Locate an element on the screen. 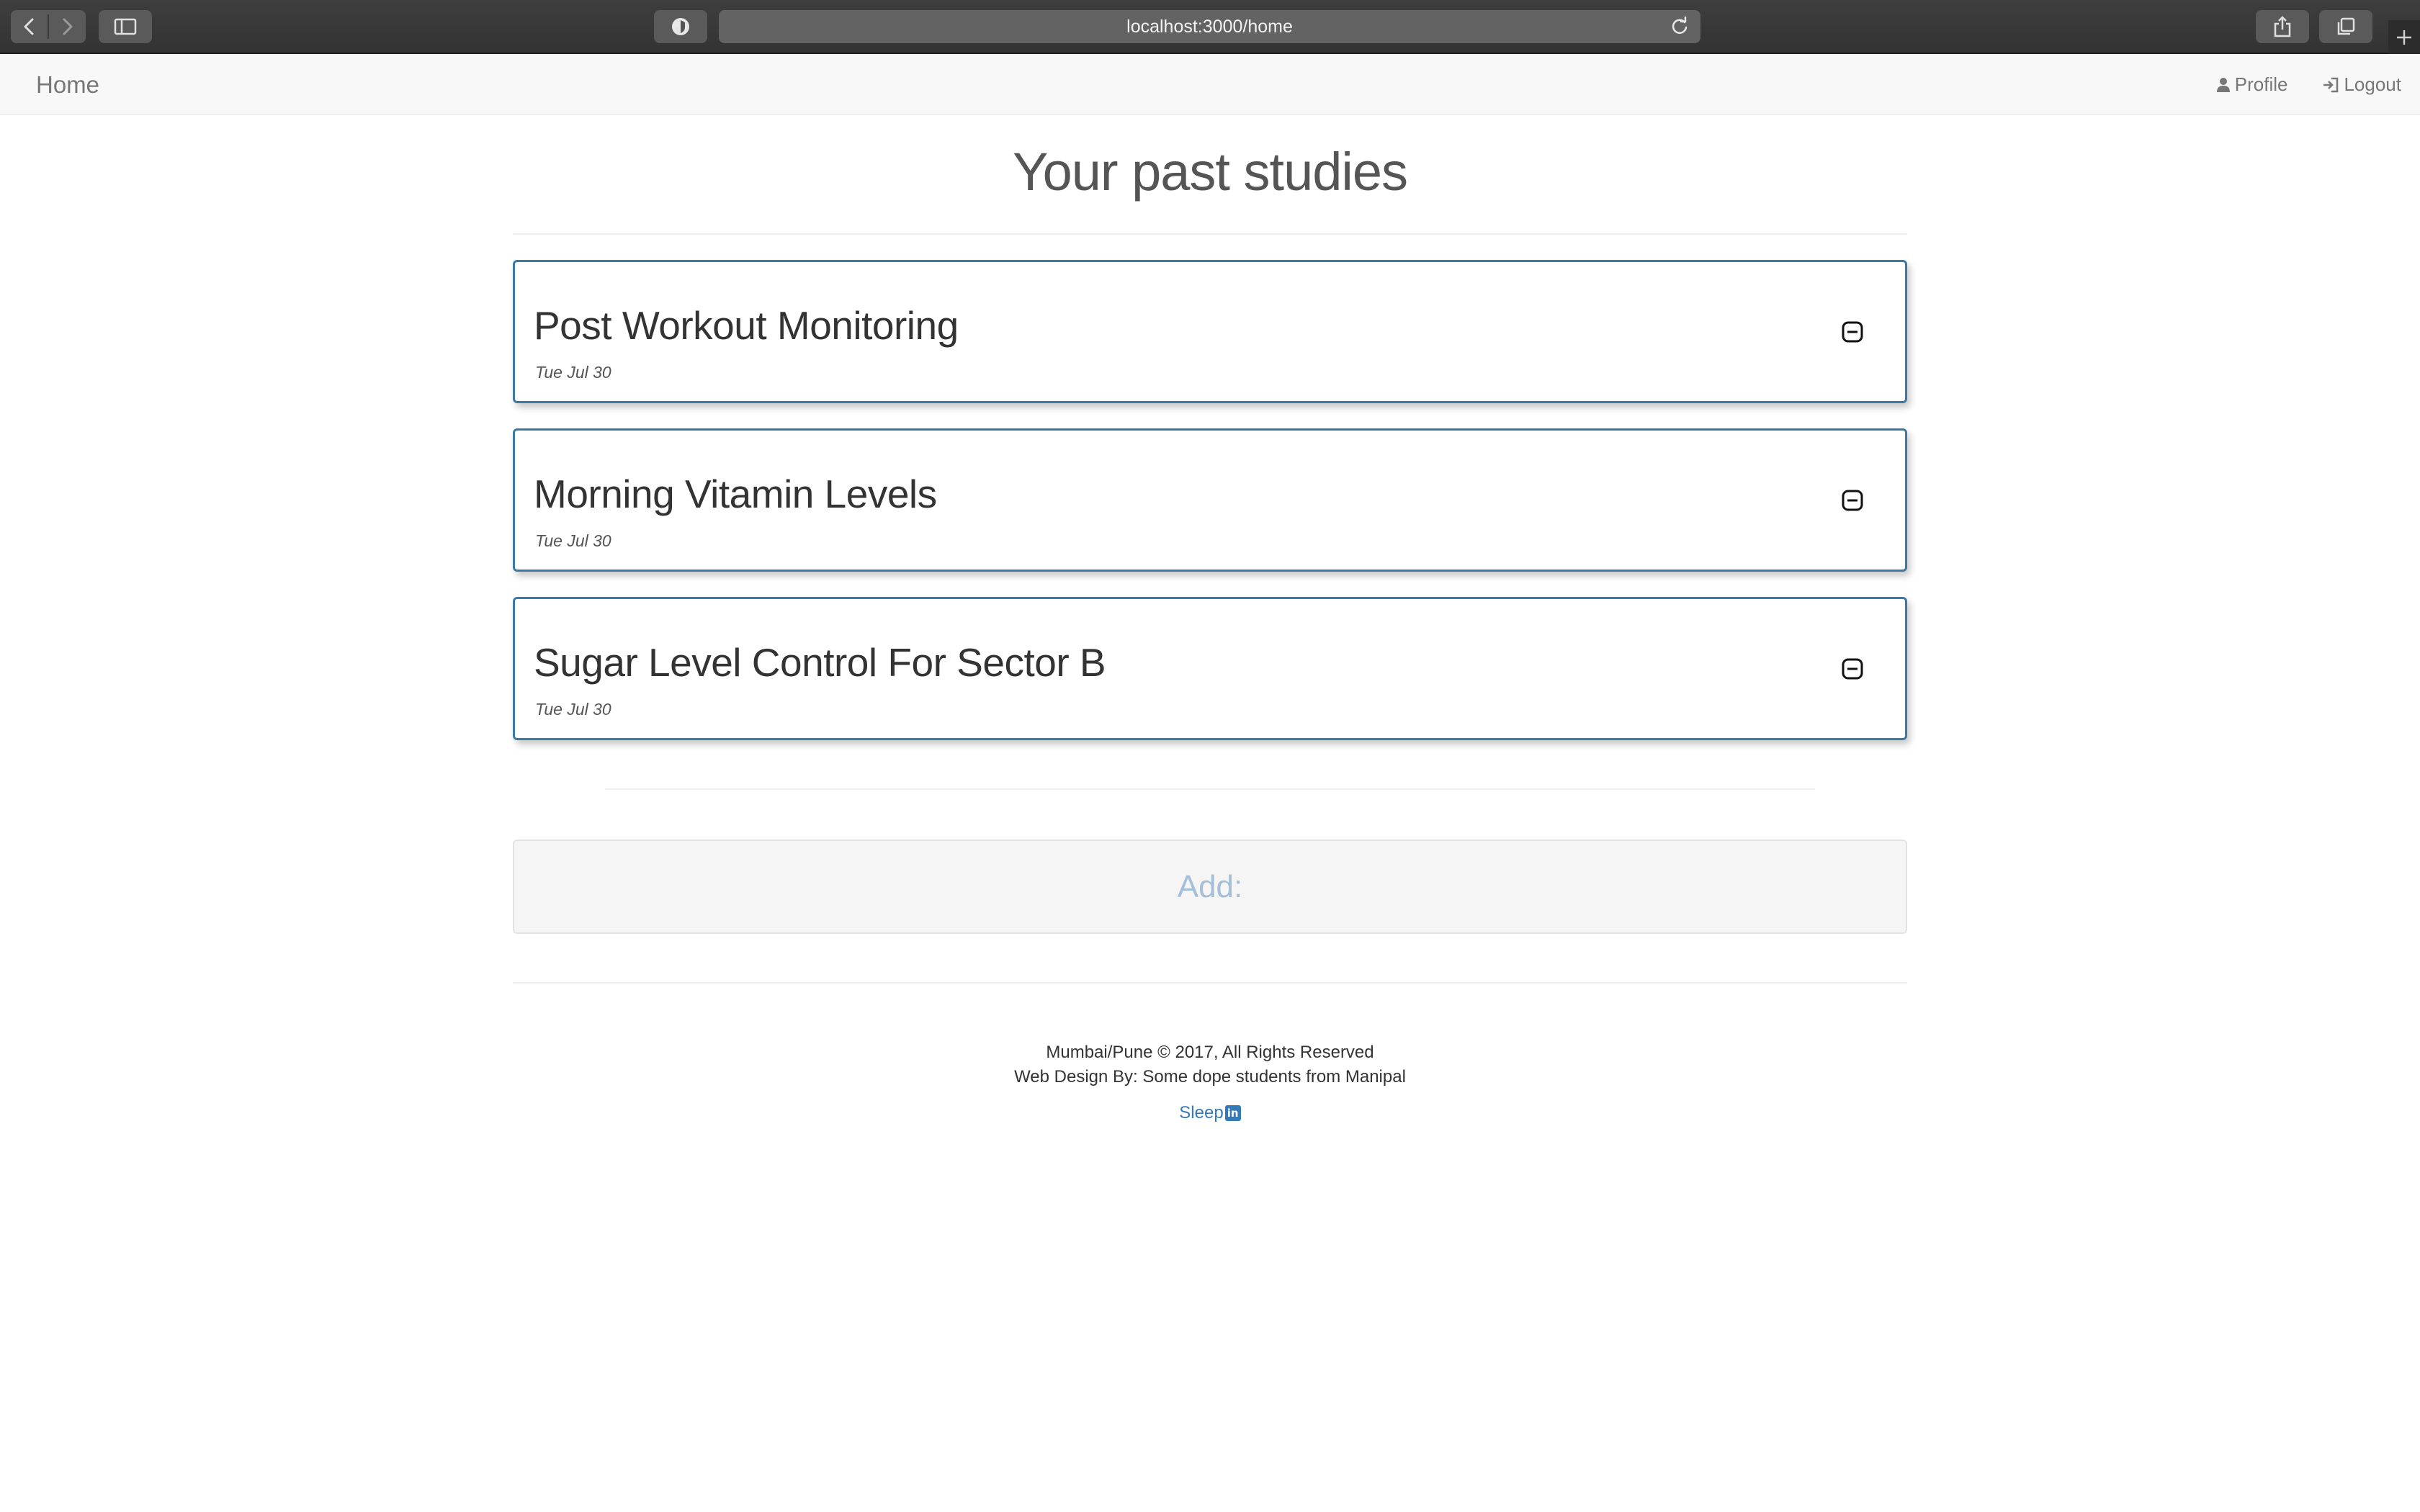  study-name: Morning Vitamin Levels is located at coordinates (735, 494).